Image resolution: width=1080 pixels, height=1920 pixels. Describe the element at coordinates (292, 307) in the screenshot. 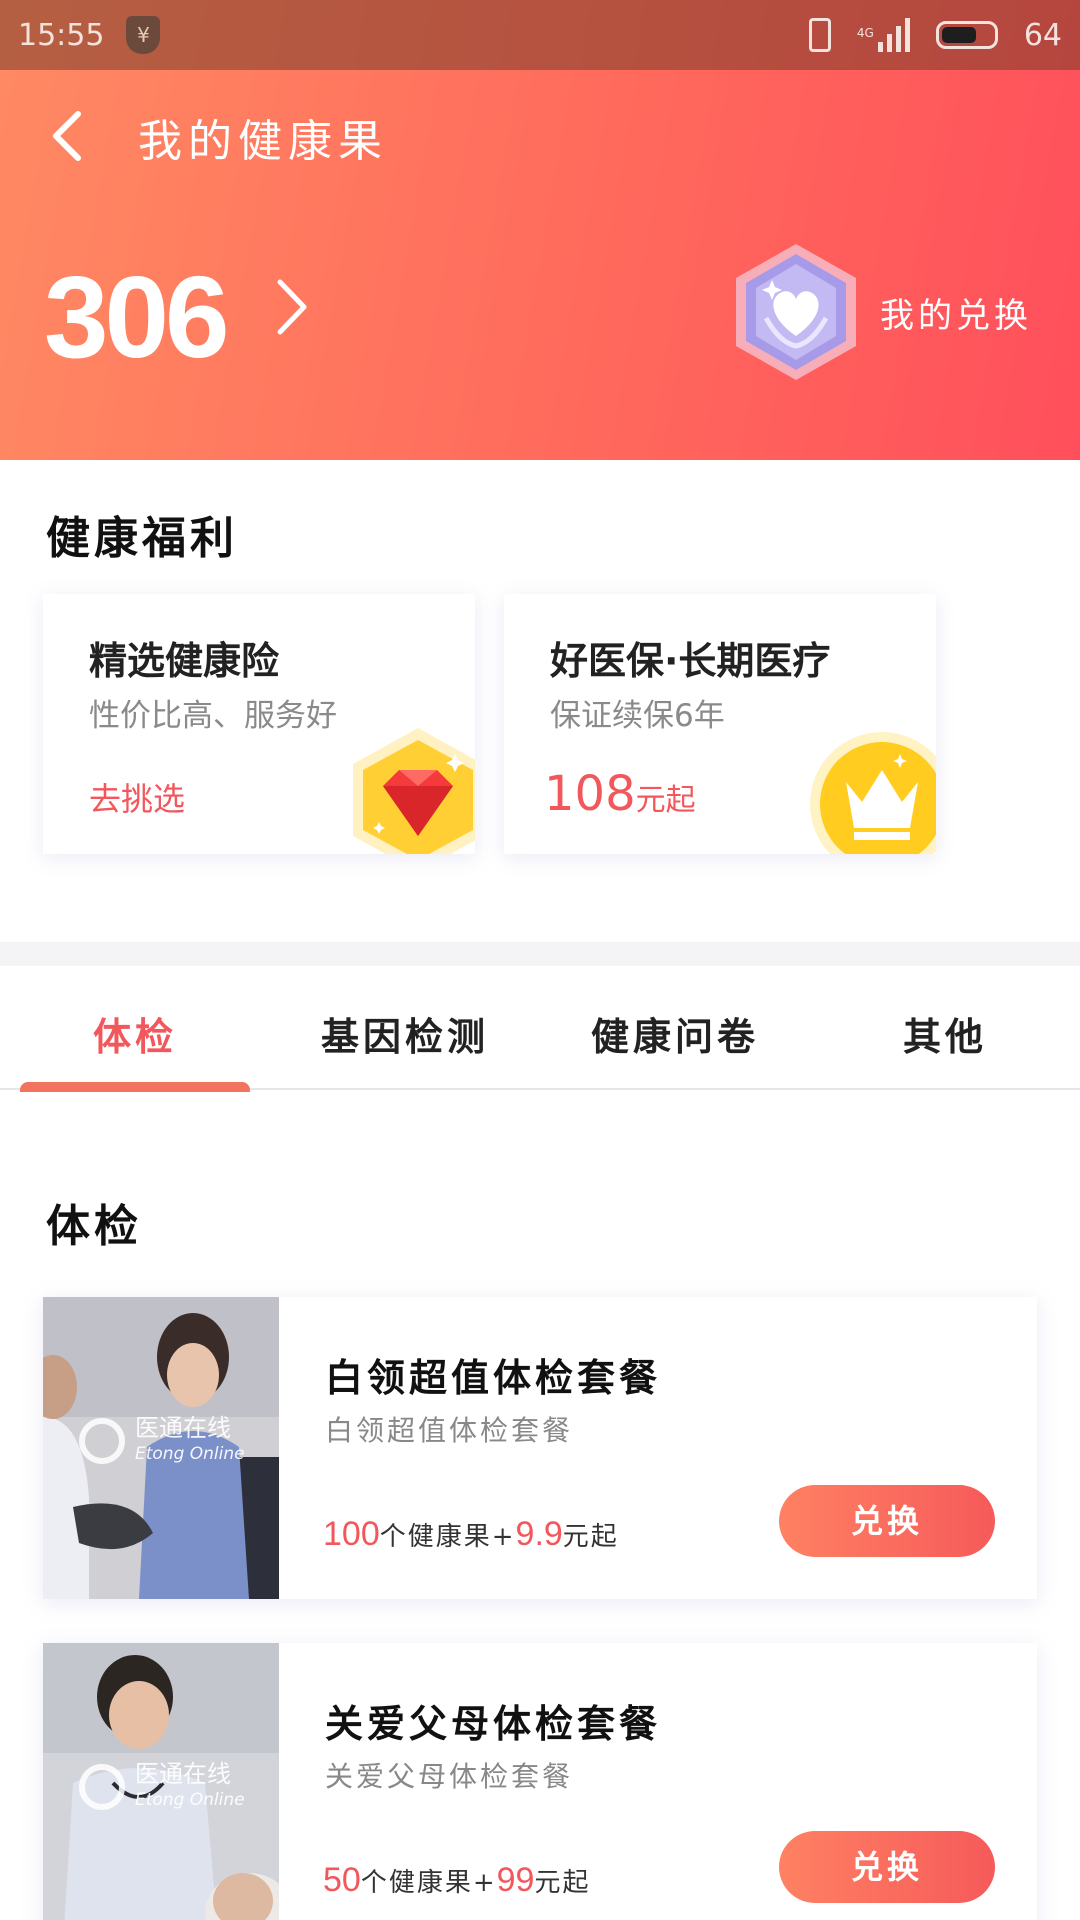

I see `chevron-right-icon` at that location.